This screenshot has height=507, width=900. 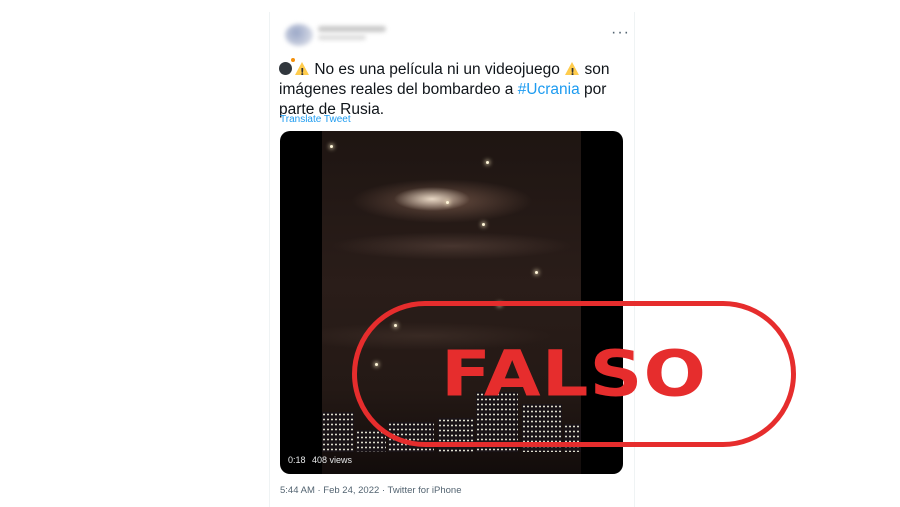 What do you see at coordinates (287, 66) in the screenshot?
I see `bomb-emoji-icon` at bounding box center [287, 66].